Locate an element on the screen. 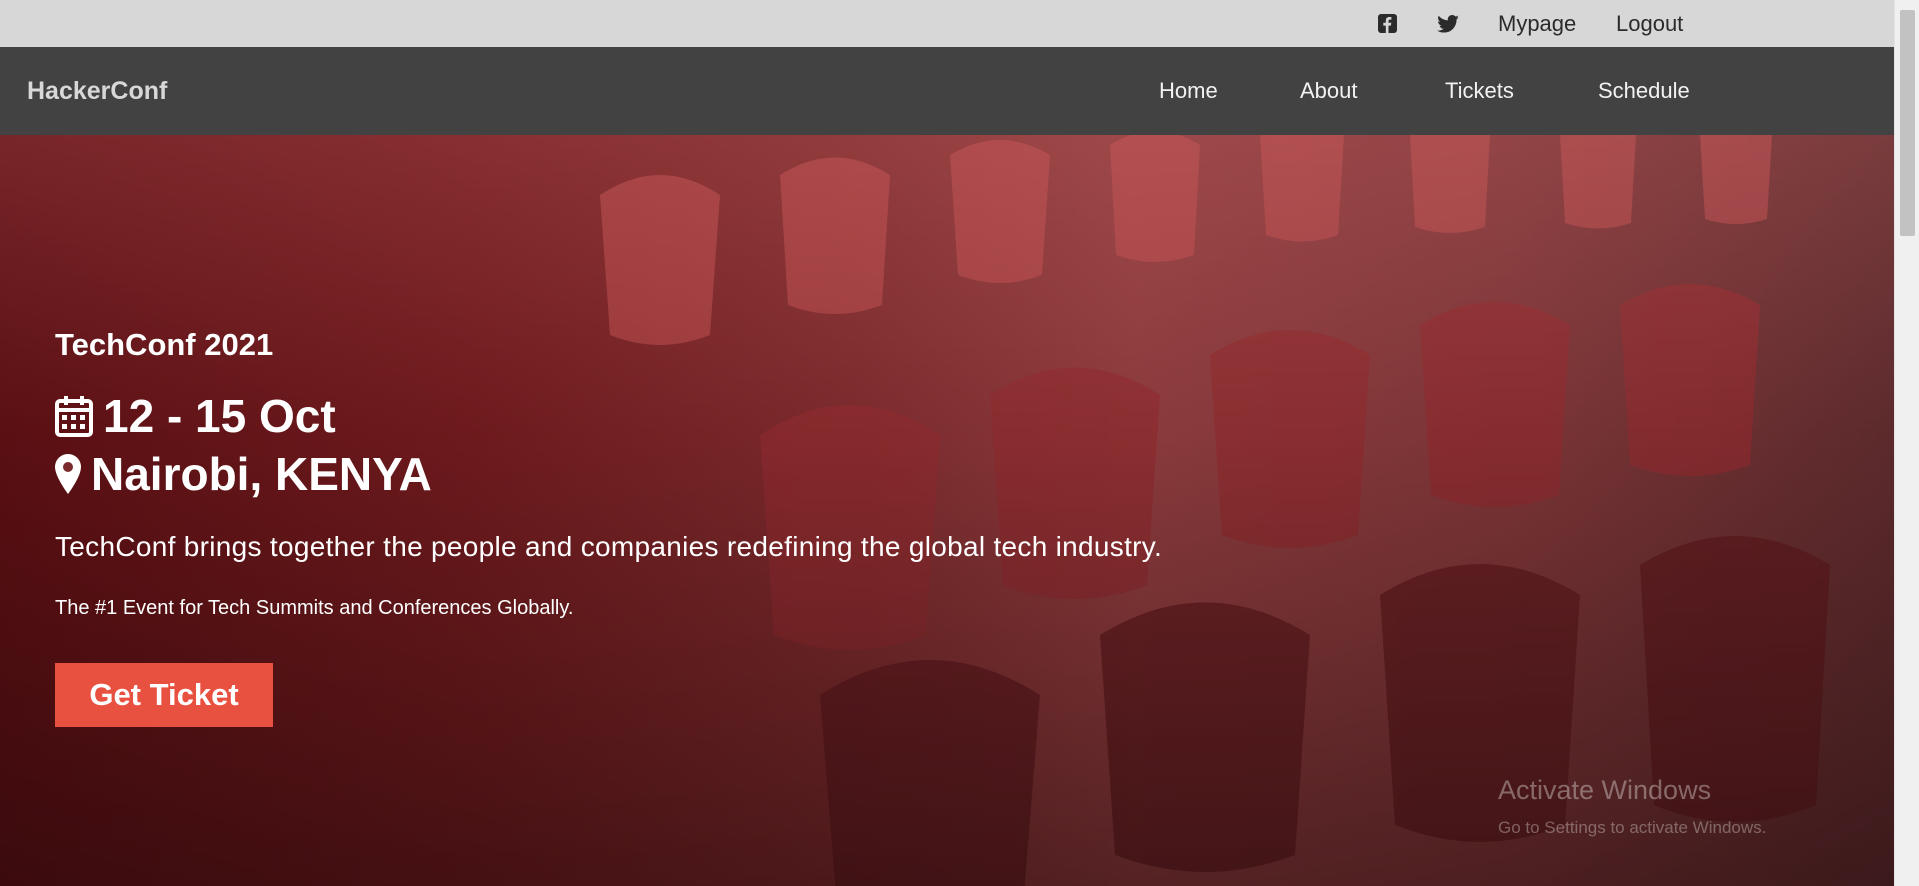 This screenshot has height=886, width=1919. page-scrollbar is located at coordinates (1906, 443).